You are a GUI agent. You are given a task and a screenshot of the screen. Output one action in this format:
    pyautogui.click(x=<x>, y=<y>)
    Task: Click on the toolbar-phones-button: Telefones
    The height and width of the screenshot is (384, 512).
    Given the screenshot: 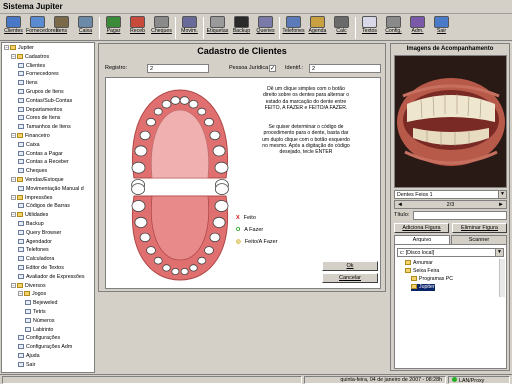 What is the action you would take?
    pyautogui.click(x=293, y=27)
    